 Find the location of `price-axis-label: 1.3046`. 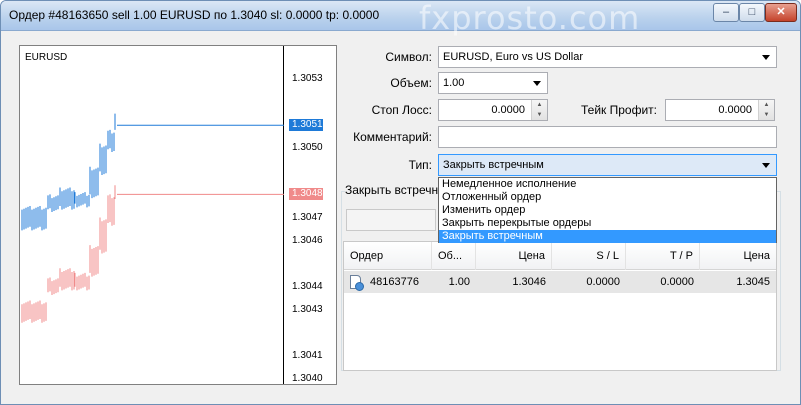

price-axis-label: 1.3046 is located at coordinates (307, 240).